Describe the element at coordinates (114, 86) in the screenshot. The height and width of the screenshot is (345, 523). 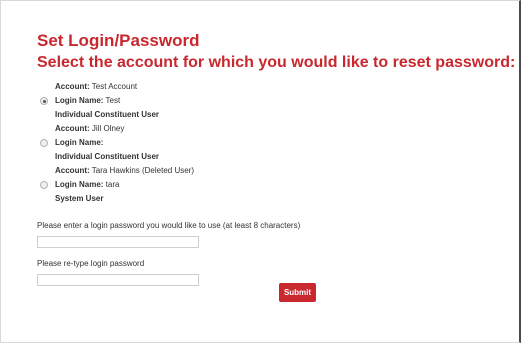
I see `account-name: Test Account` at that location.